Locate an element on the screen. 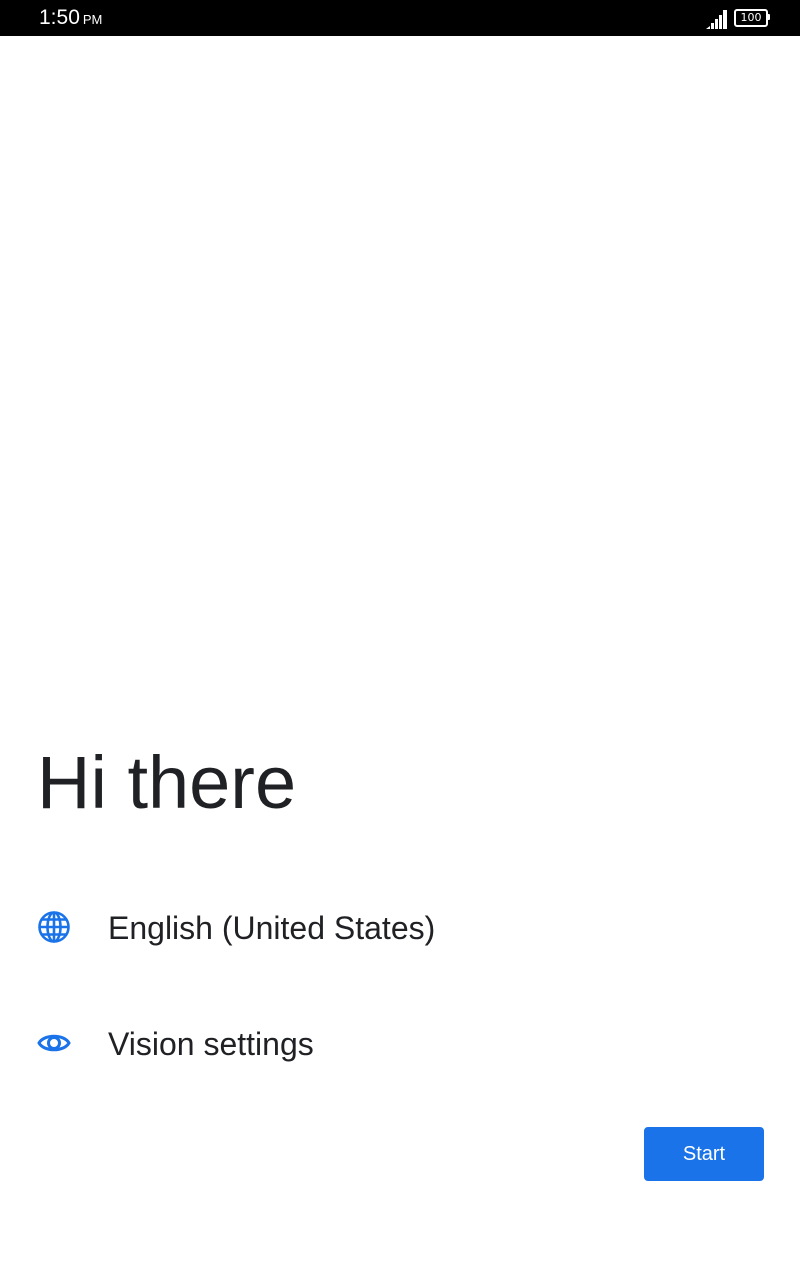  vision-settings-option: Vision settings is located at coordinates (400, 1044).